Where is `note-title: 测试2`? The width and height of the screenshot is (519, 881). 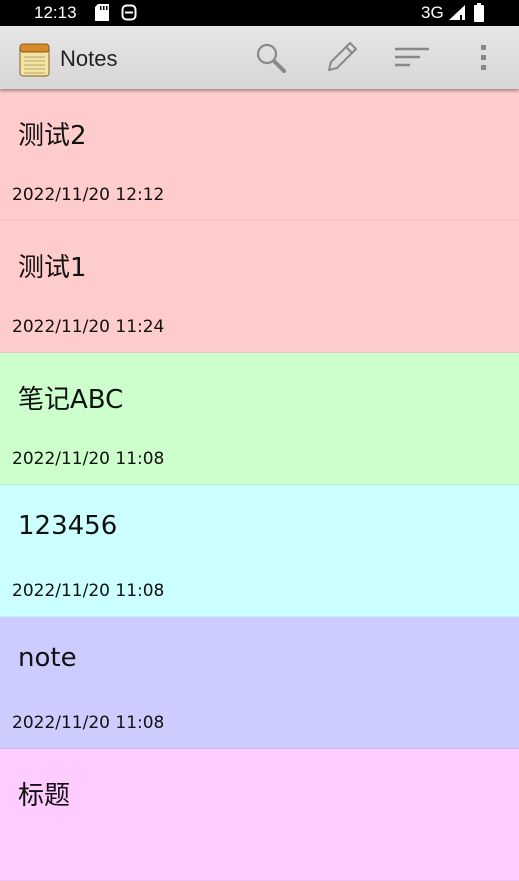 note-title: 测试2 is located at coordinates (52, 136).